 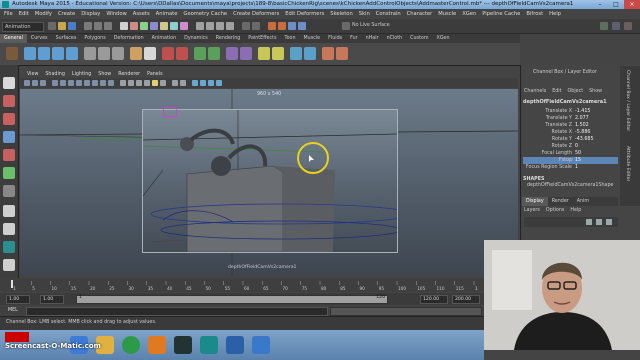 I want to click on show-channel-box-icon, so click(x=628, y=26).